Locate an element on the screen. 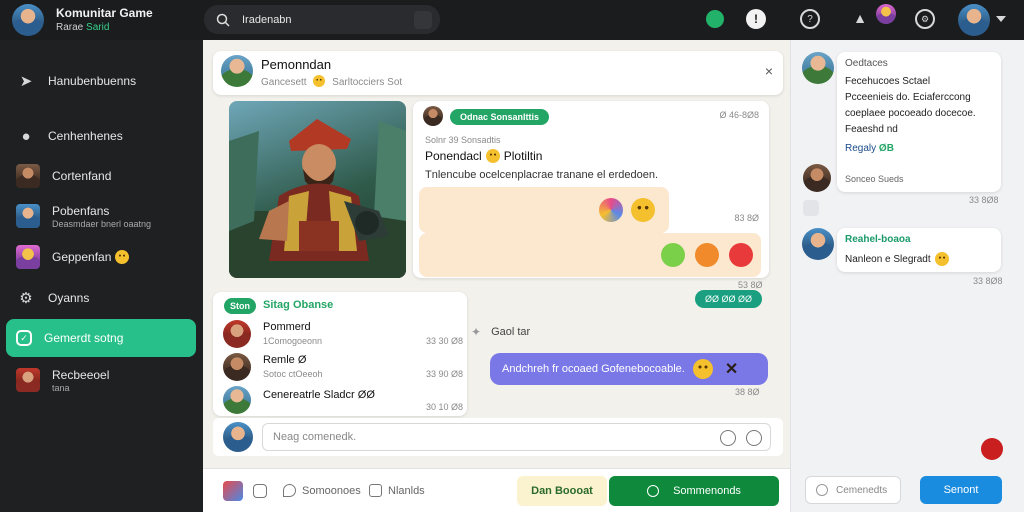 This screenshot has height=512, width=1024. settings-icon: ⚙ is located at coordinates (925, 19).